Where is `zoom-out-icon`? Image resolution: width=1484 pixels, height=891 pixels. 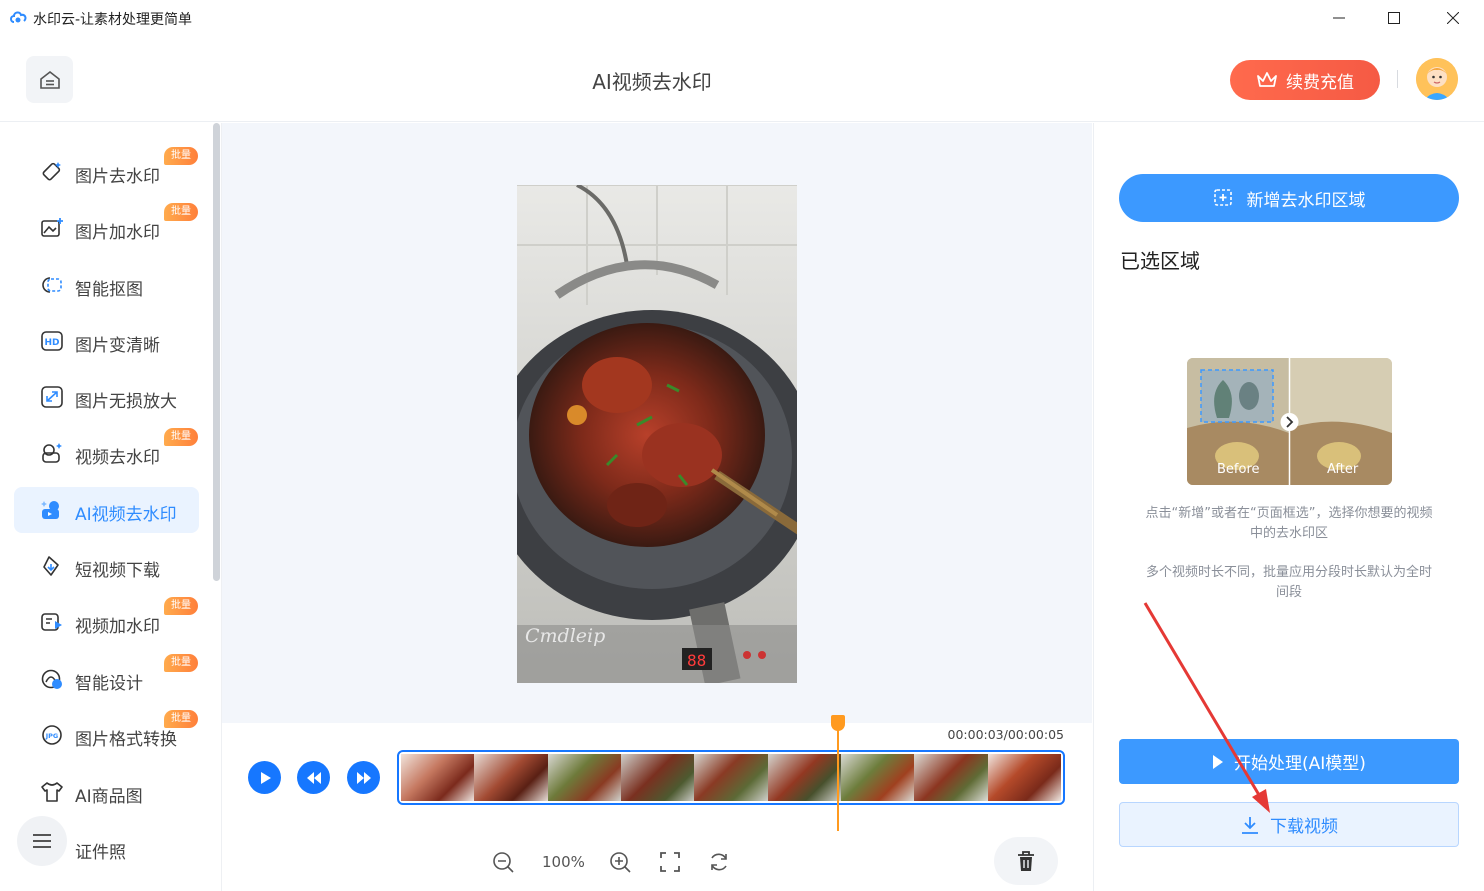 zoom-out-icon is located at coordinates (503, 862).